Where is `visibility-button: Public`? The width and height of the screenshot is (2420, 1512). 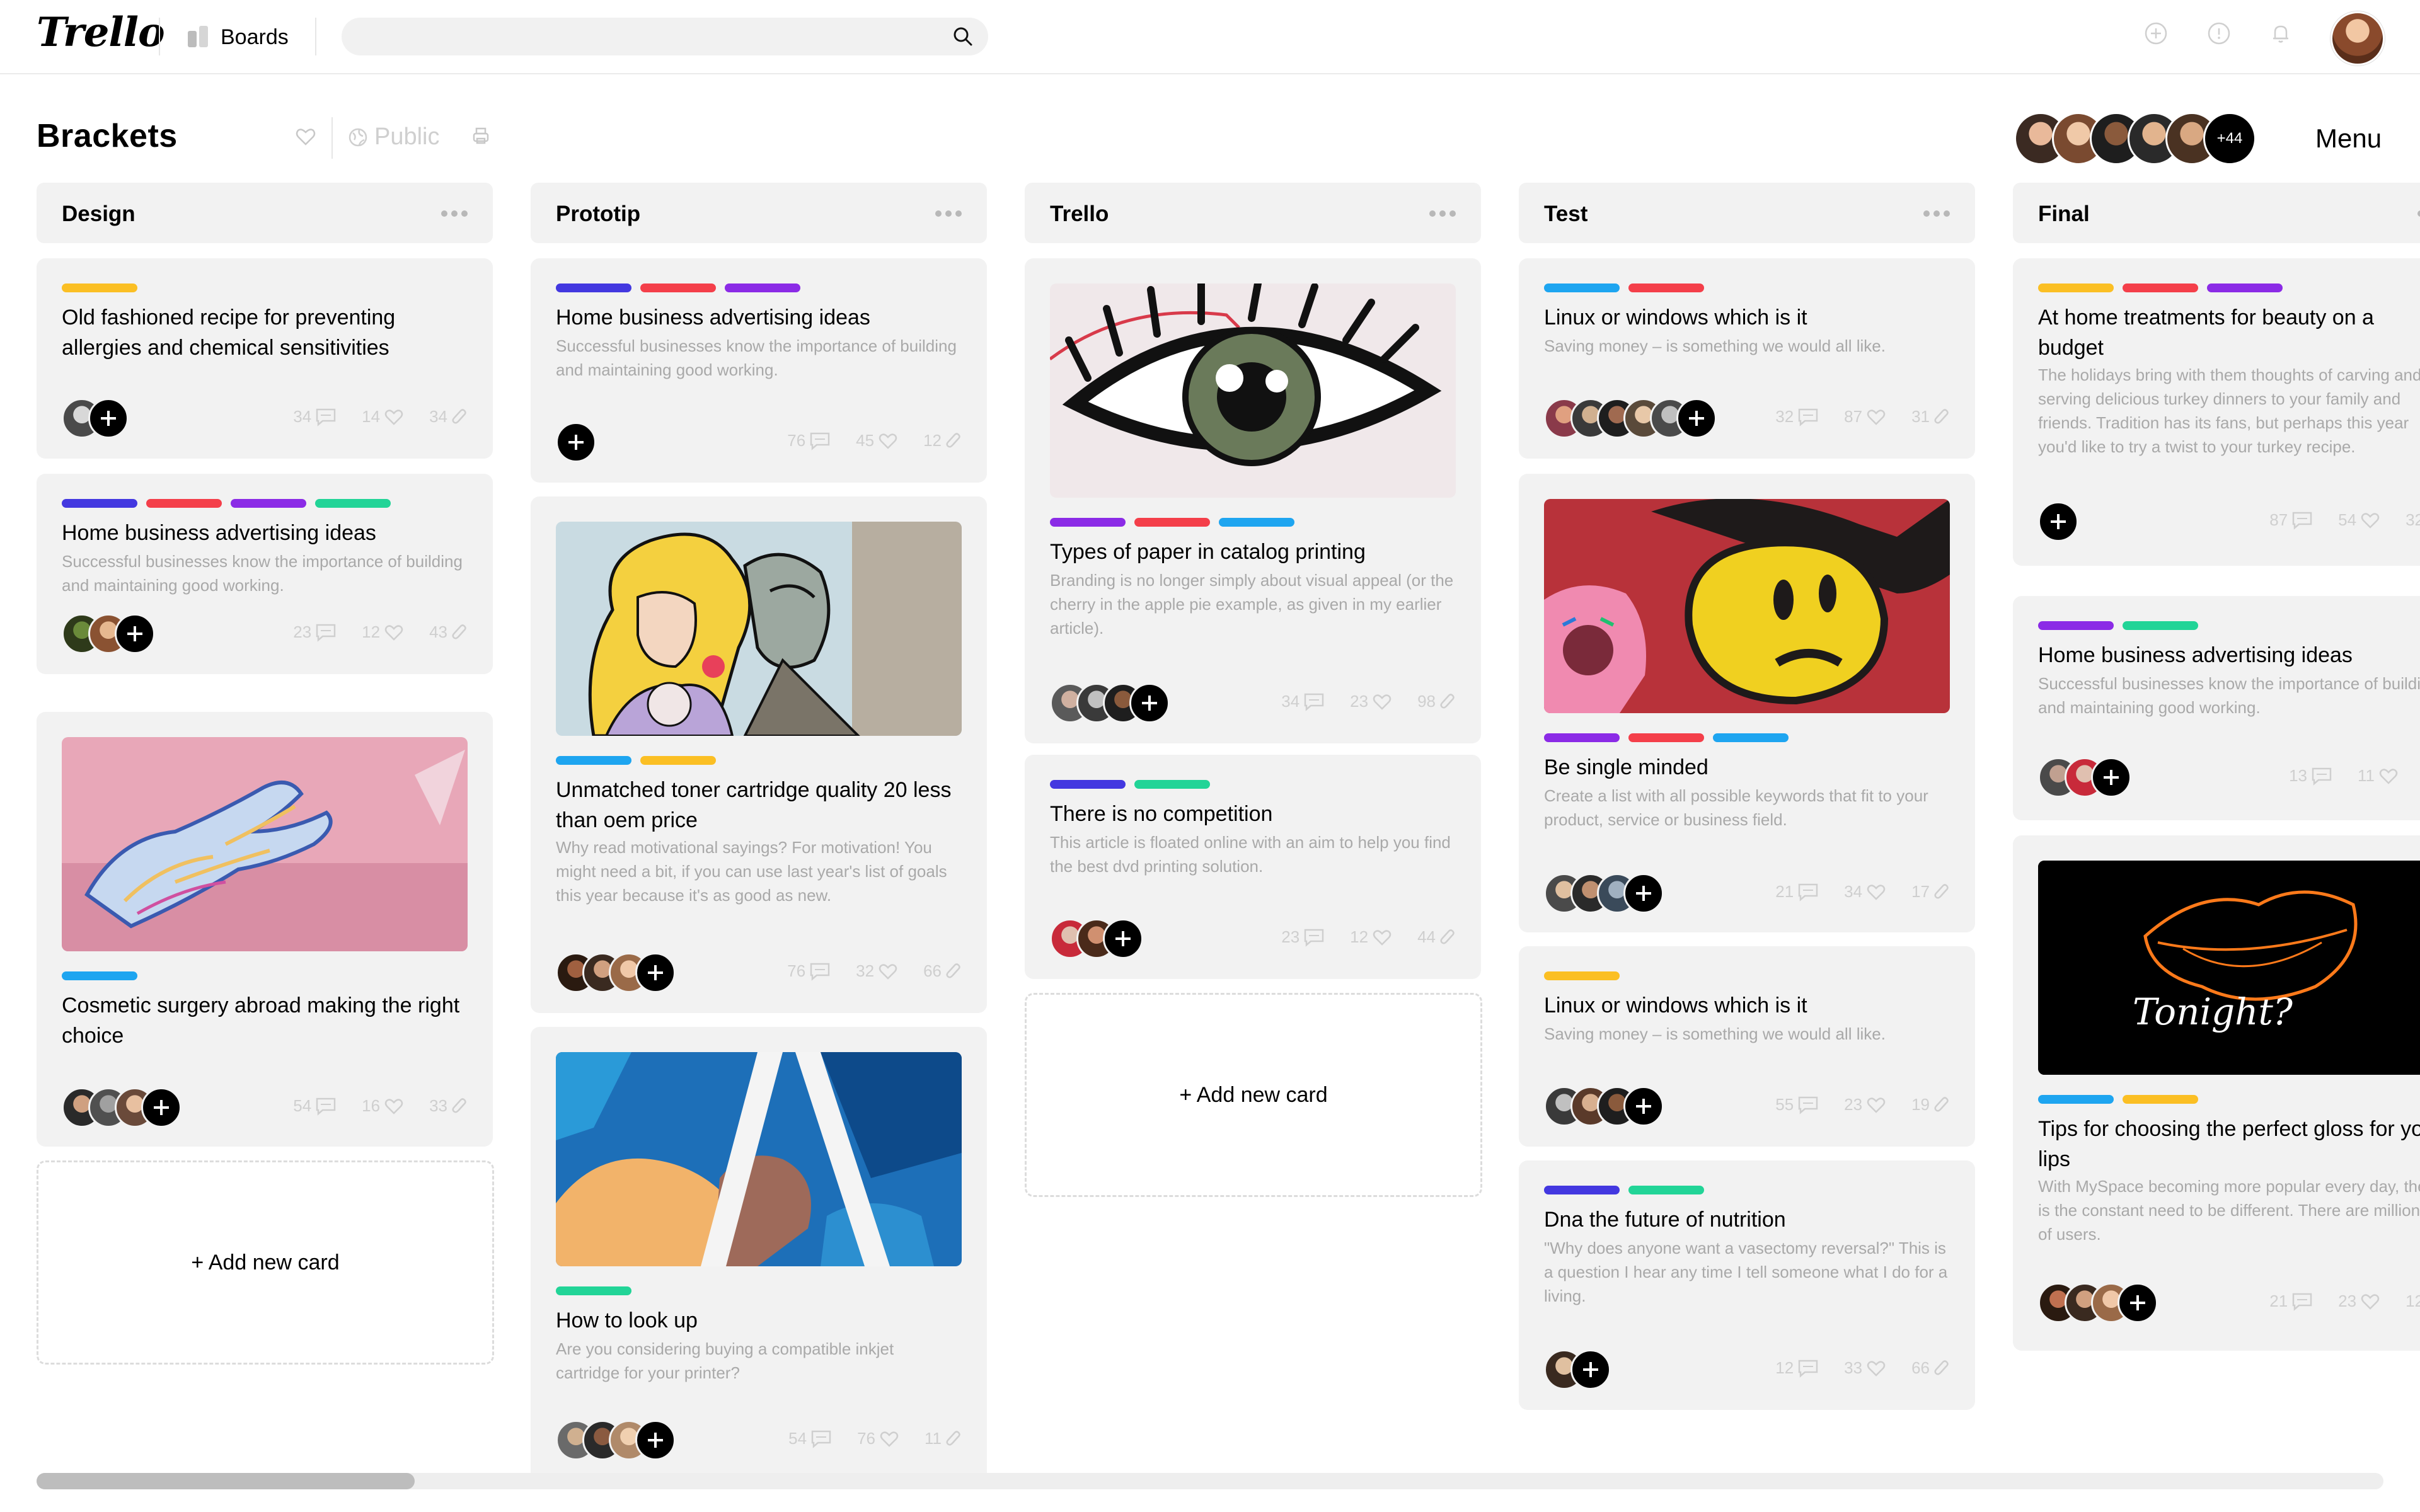 visibility-button: Public is located at coordinates (394, 137).